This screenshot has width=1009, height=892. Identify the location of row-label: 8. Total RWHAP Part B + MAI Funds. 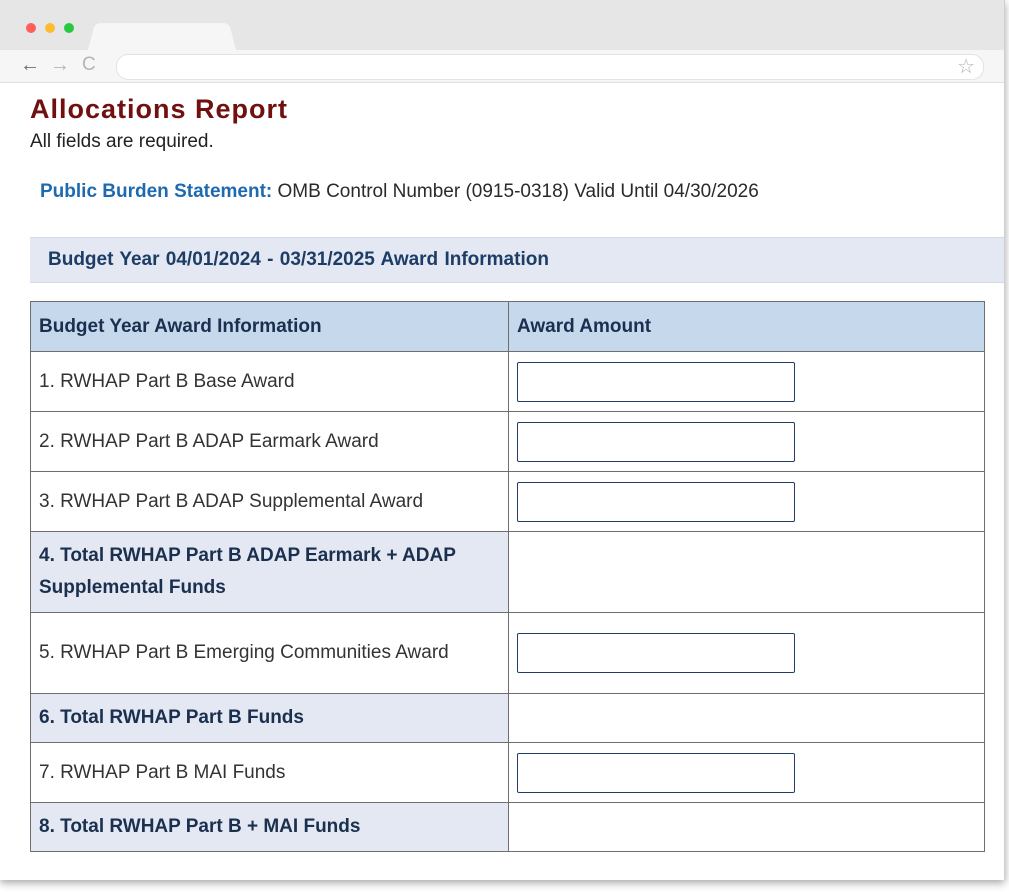
(269, 827).